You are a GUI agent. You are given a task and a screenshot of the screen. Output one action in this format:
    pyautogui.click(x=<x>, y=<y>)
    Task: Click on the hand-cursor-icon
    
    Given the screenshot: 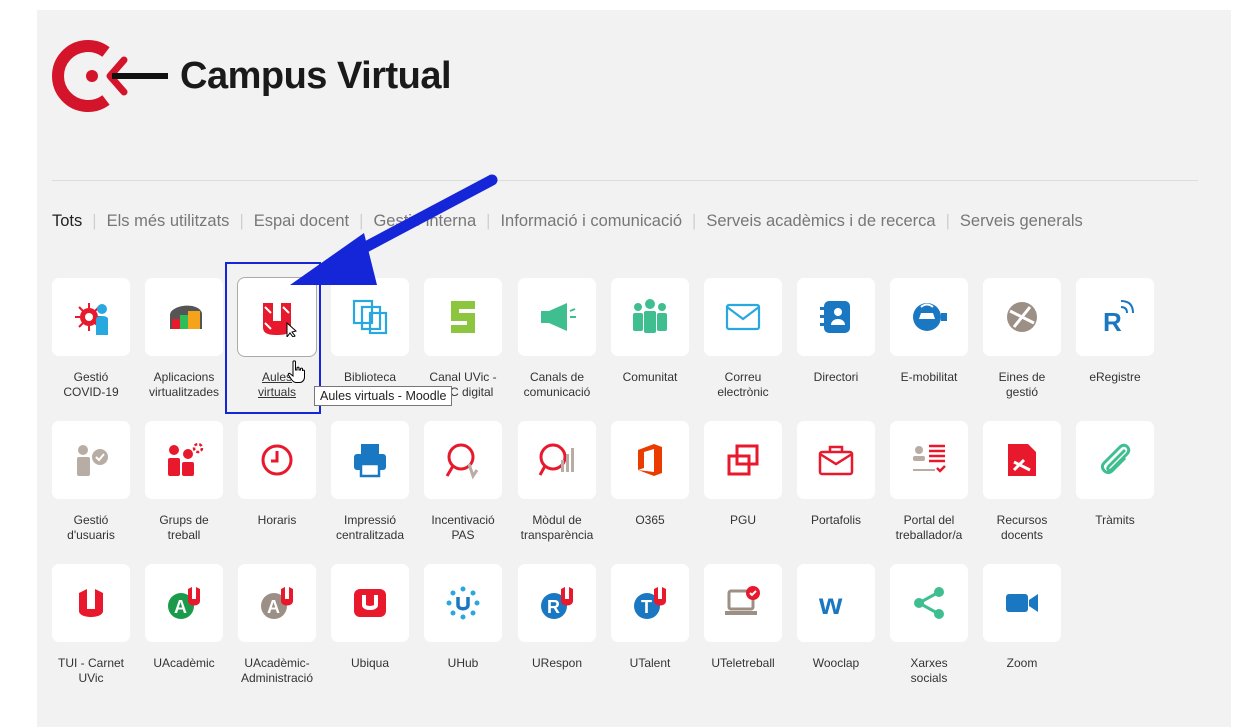 What is the action you would take?
    pyautogui.click(x=296, y=371)
    